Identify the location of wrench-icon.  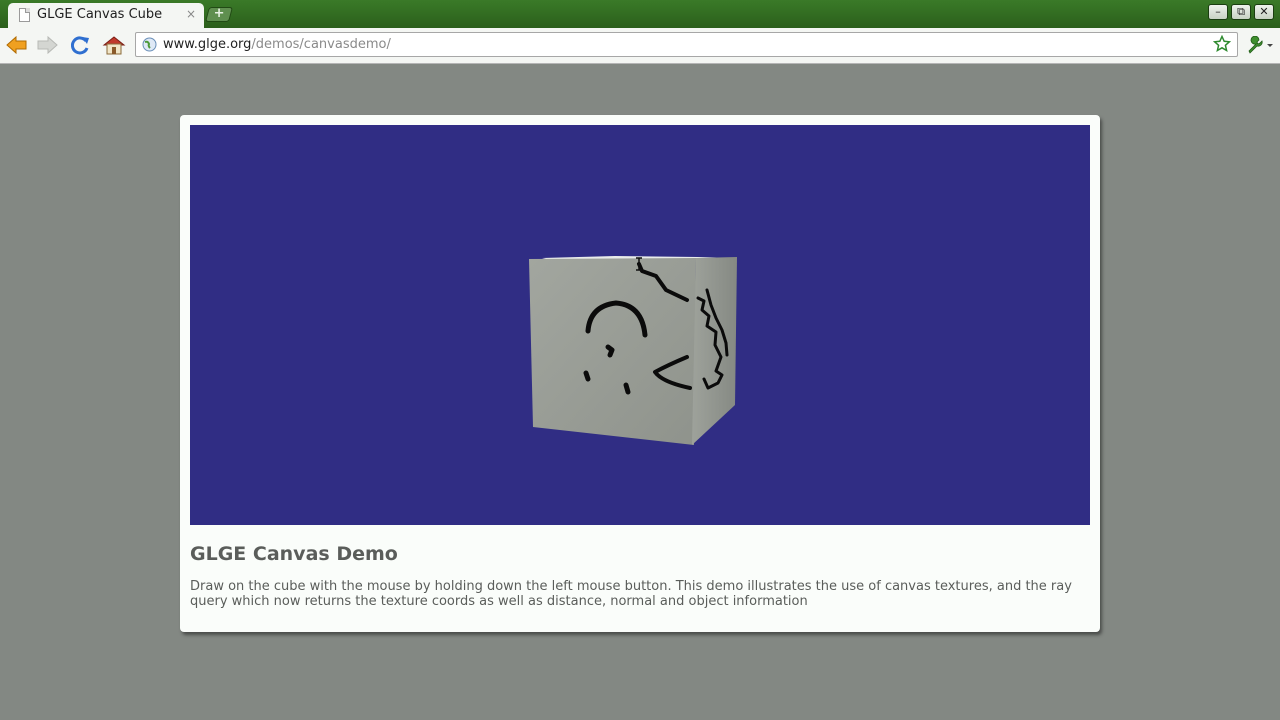
(1260, 44).